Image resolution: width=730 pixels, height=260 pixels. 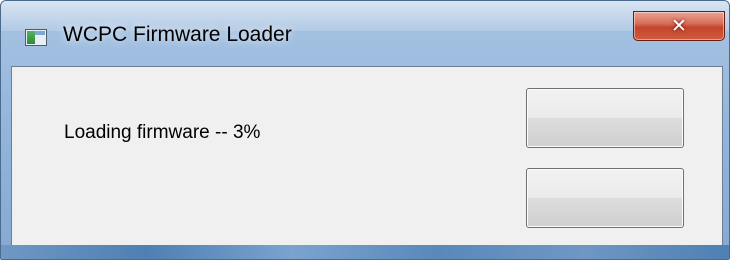 I want to click on action-button-bottom, so click(x=605, y=198).